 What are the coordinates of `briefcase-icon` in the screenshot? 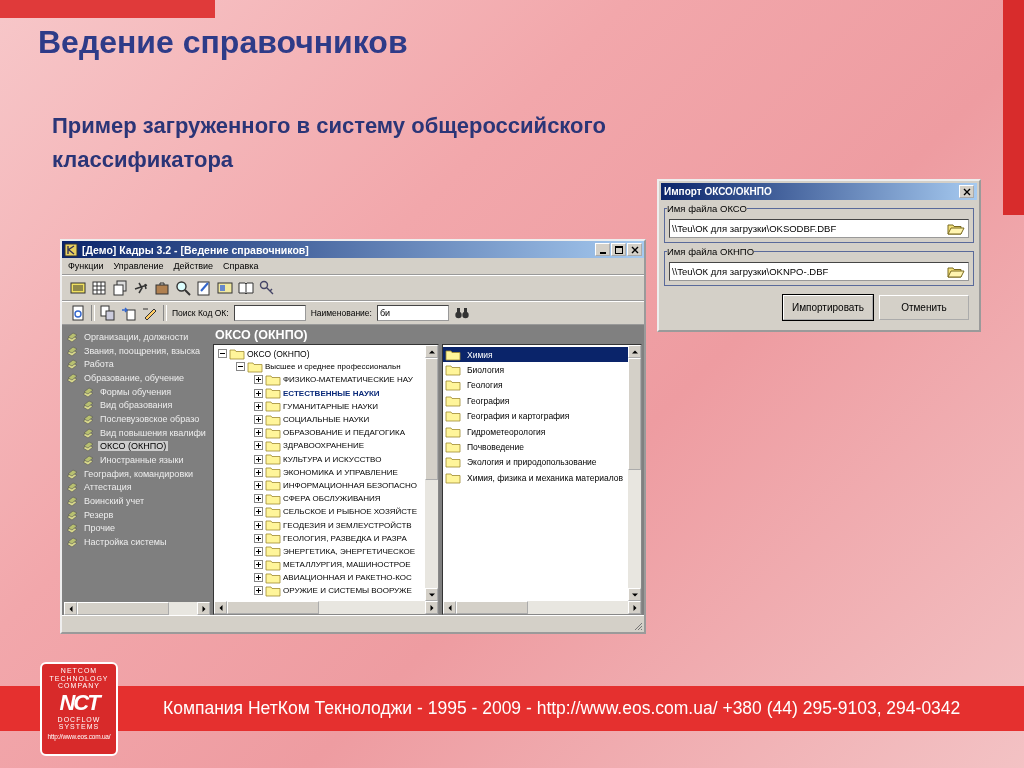 It's located at (162, 288).